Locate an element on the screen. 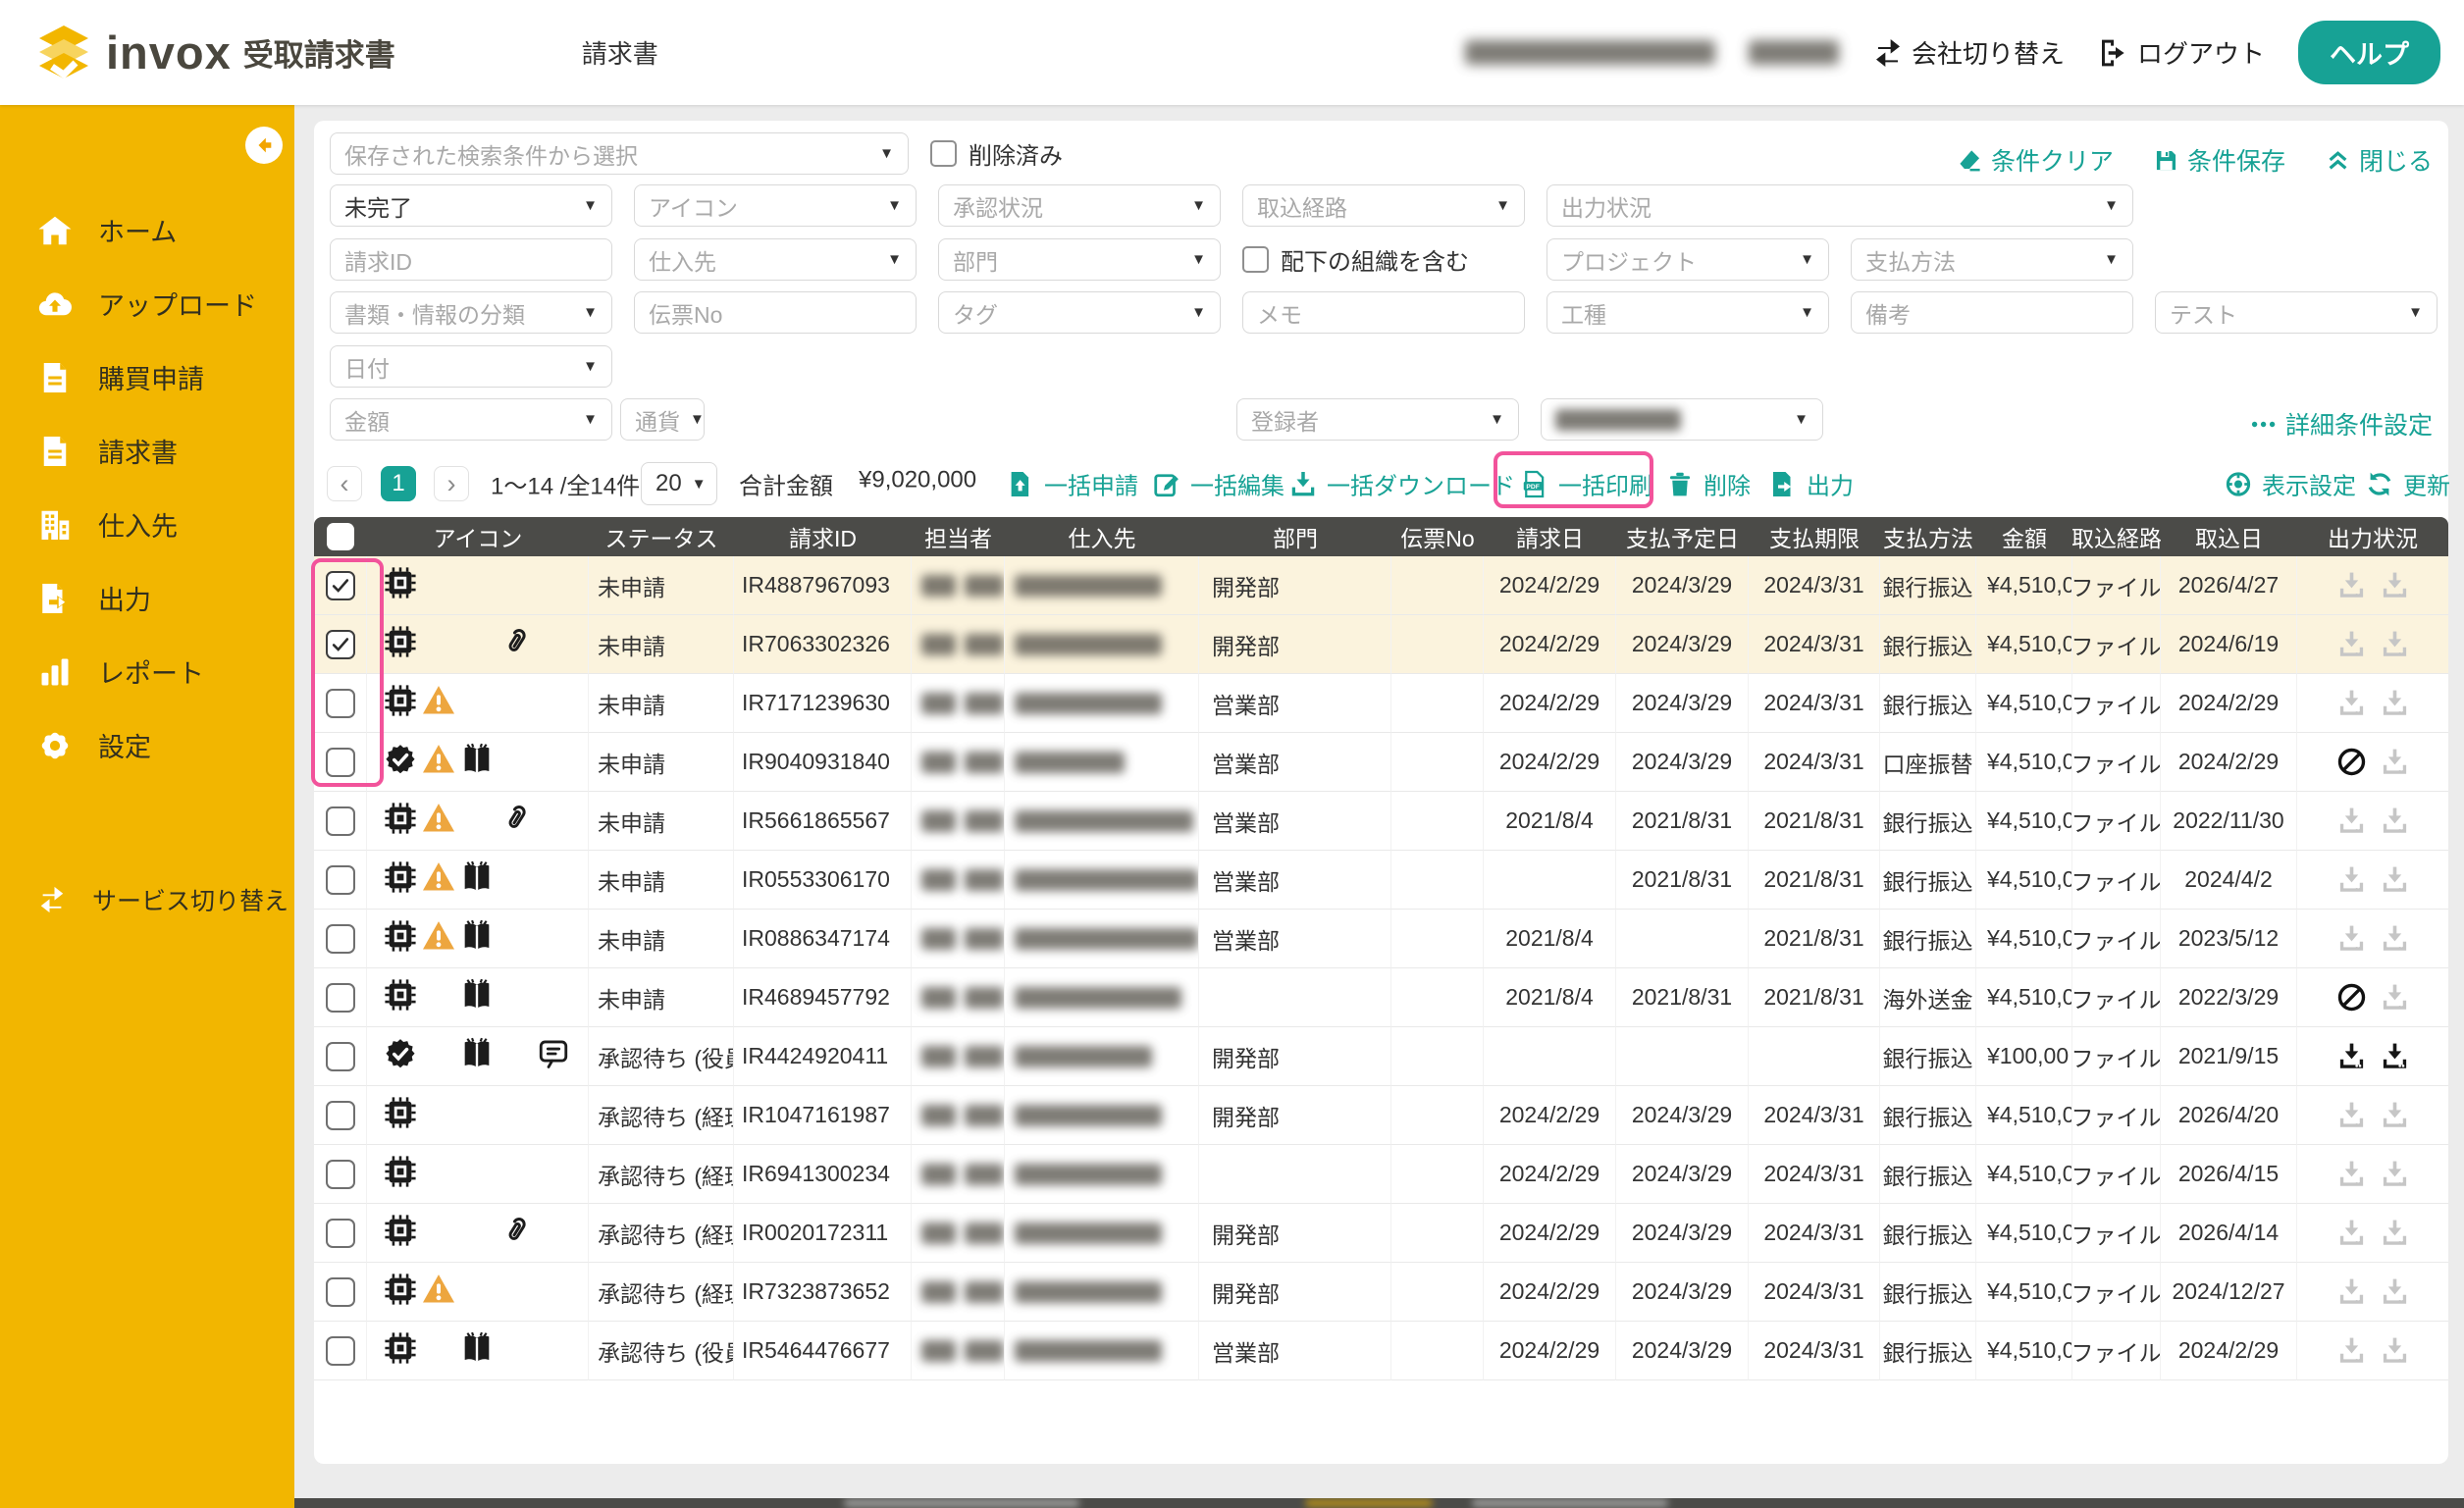  logout-button: ログアウト is located at coordinates (2181, 52).